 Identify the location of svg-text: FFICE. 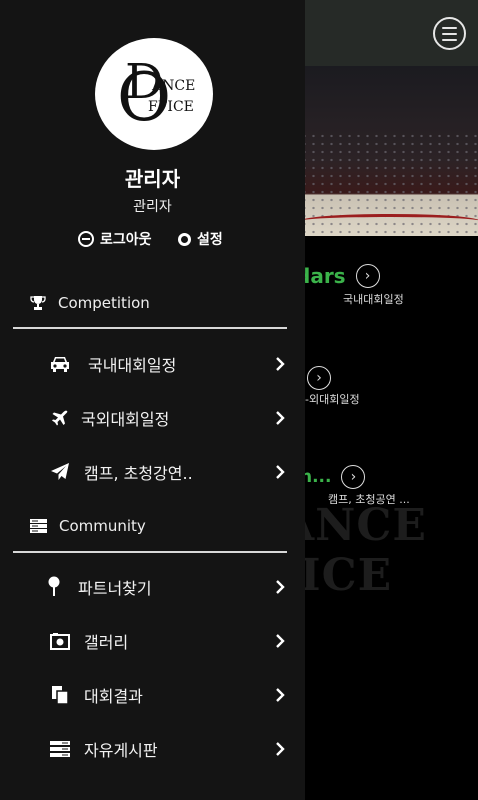
(171, 107).